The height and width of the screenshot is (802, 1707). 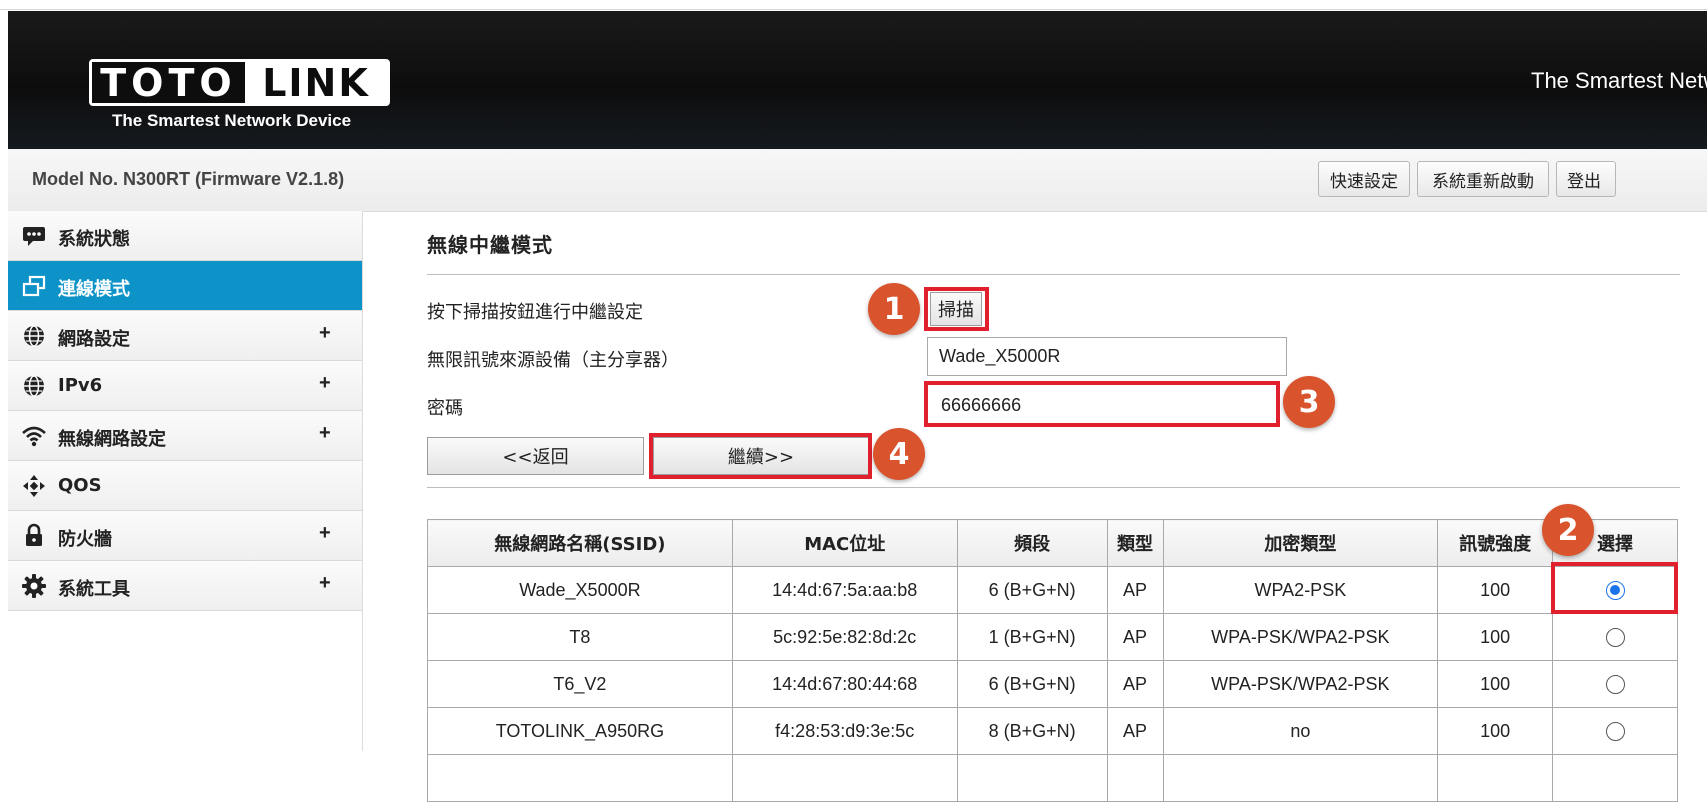 I want to click on cell-band: 1 (B+G+N), so click(x=1032, y=637).